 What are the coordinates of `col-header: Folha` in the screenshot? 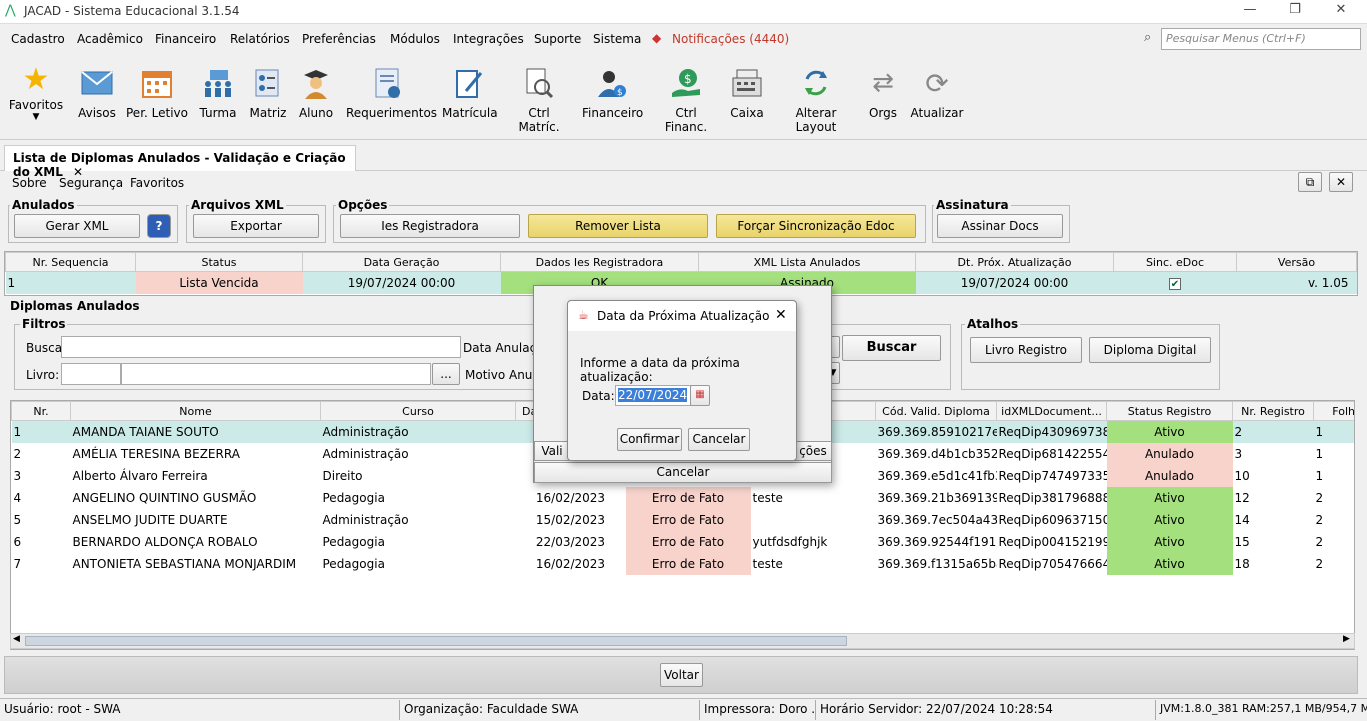 It's located at (1333, 411).